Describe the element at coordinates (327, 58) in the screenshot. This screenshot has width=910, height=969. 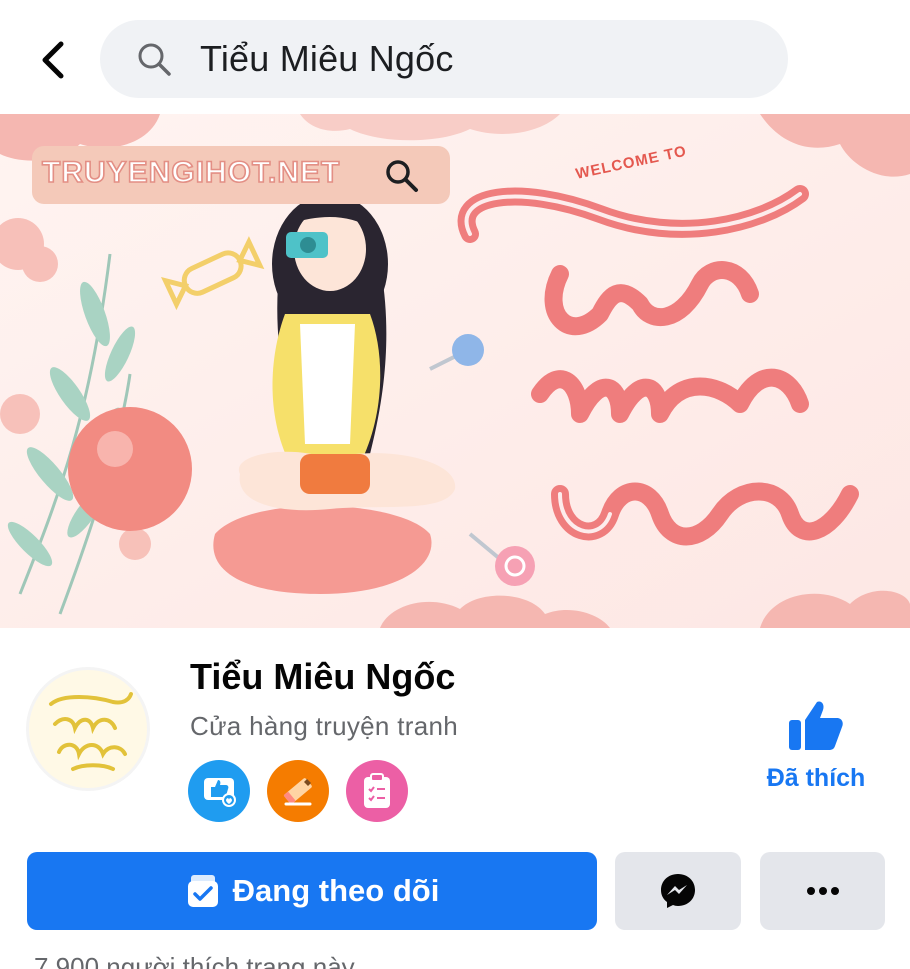
I see `search-query: Tiểu Miêu Ngốc` at that location.